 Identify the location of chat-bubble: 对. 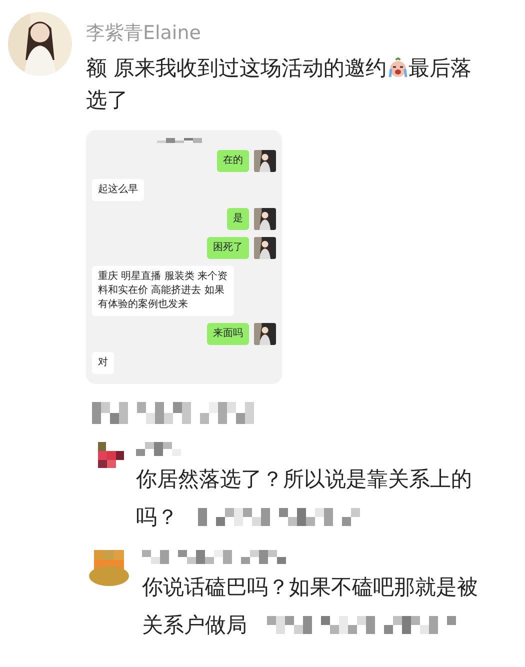
(103, 363).